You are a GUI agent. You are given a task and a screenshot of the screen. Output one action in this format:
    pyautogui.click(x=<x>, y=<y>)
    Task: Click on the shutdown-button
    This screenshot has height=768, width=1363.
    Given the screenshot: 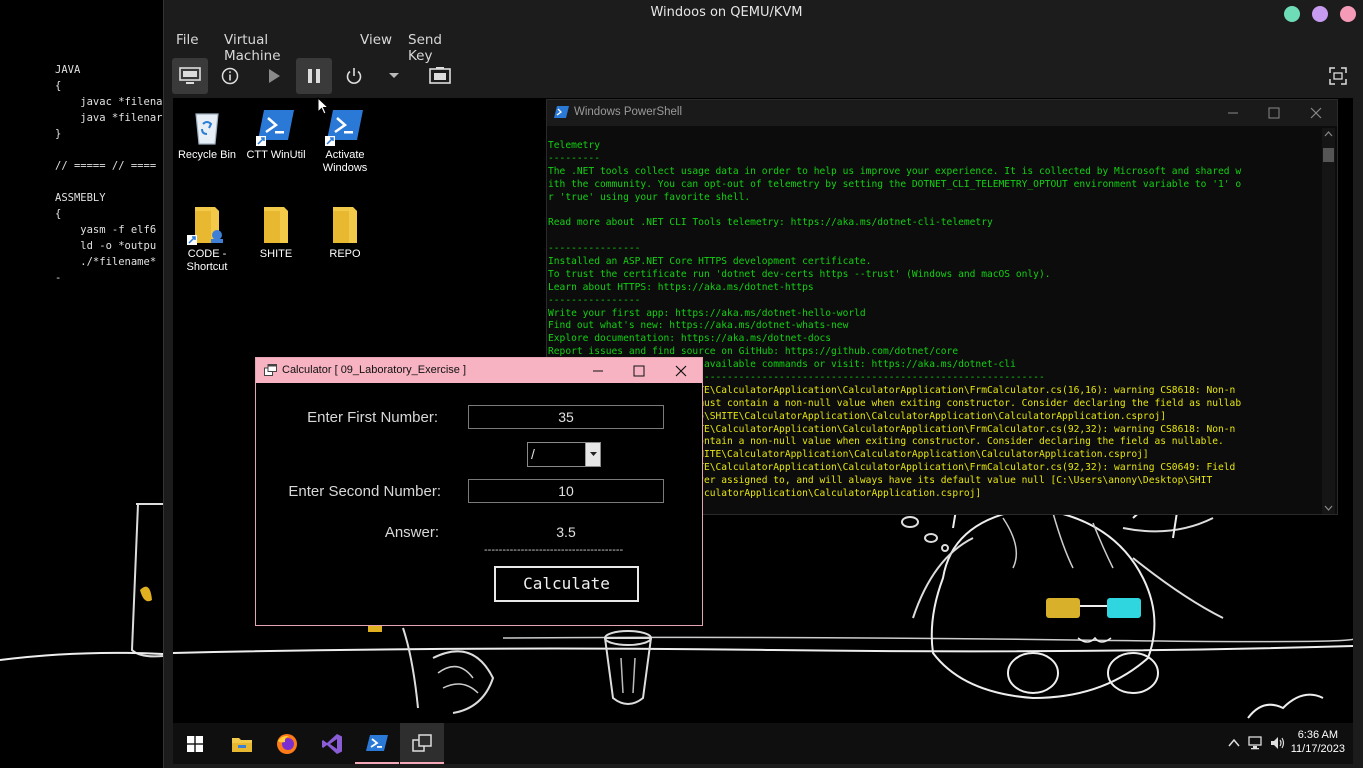 What is the action you would take?
    pyautogui.click(x=354, y=76)
    